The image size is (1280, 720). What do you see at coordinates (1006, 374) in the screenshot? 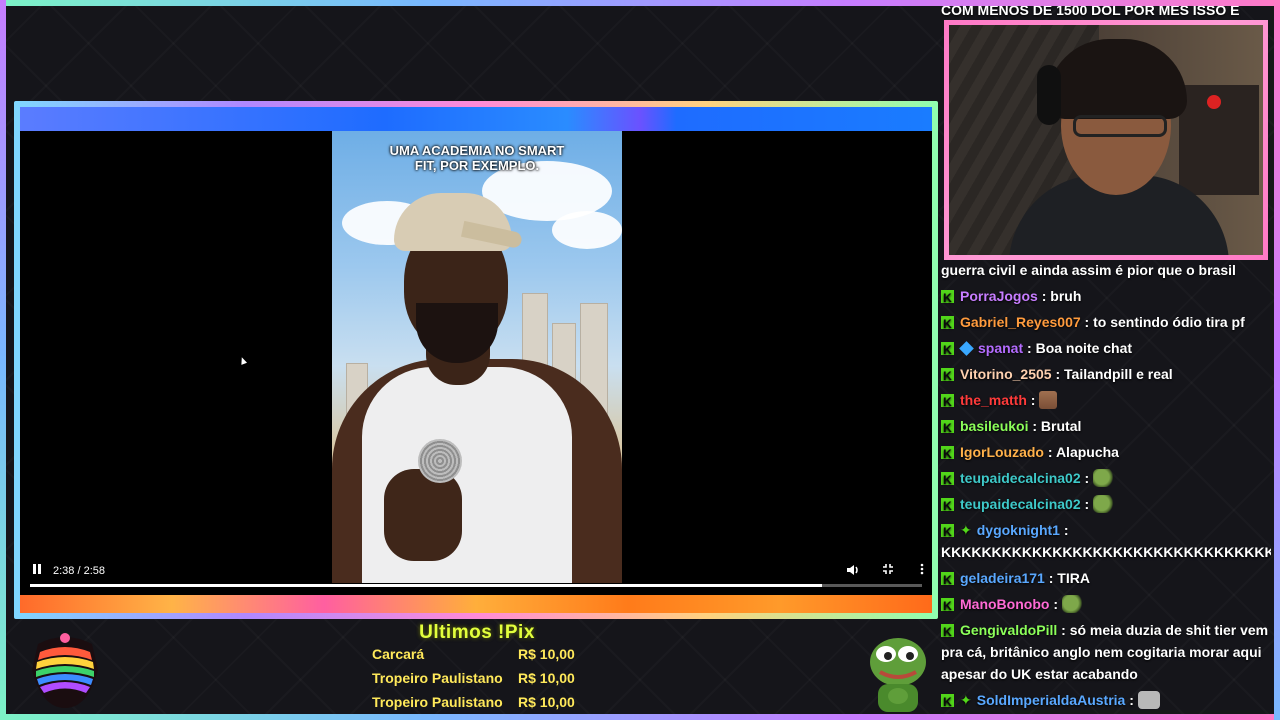
I see `chat-username: Vitorino_2505` at bounding box center [1006, 374].